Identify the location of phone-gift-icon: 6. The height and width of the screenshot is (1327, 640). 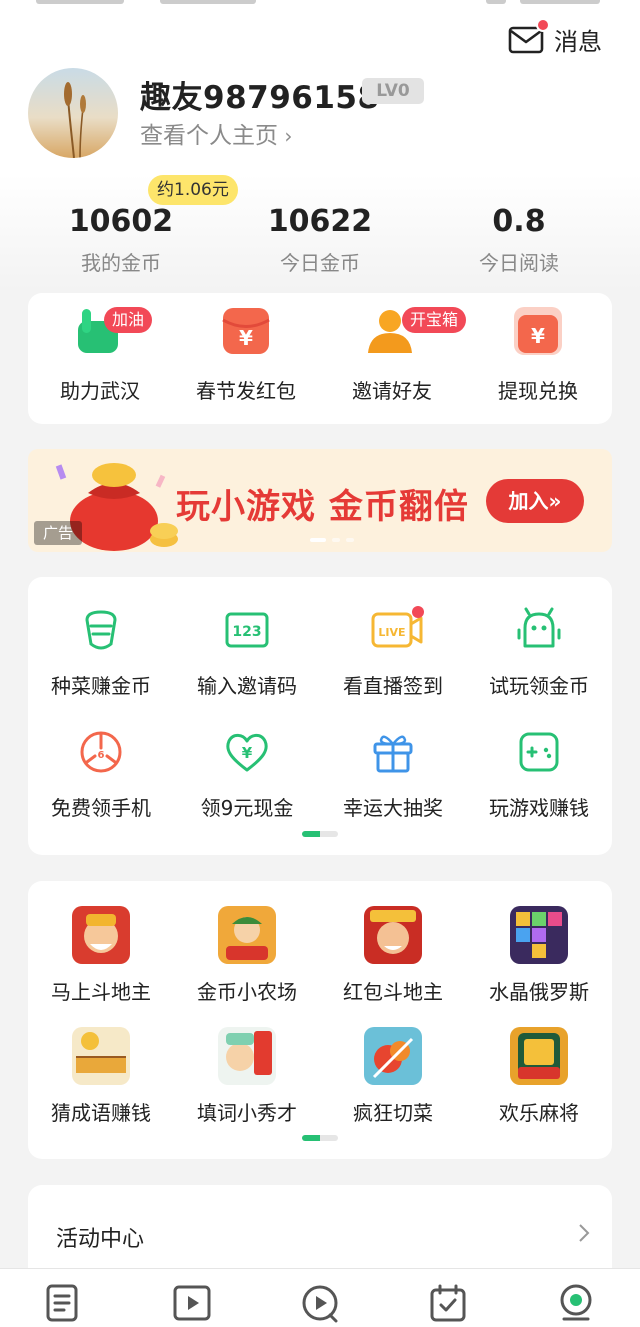
(101, 752).